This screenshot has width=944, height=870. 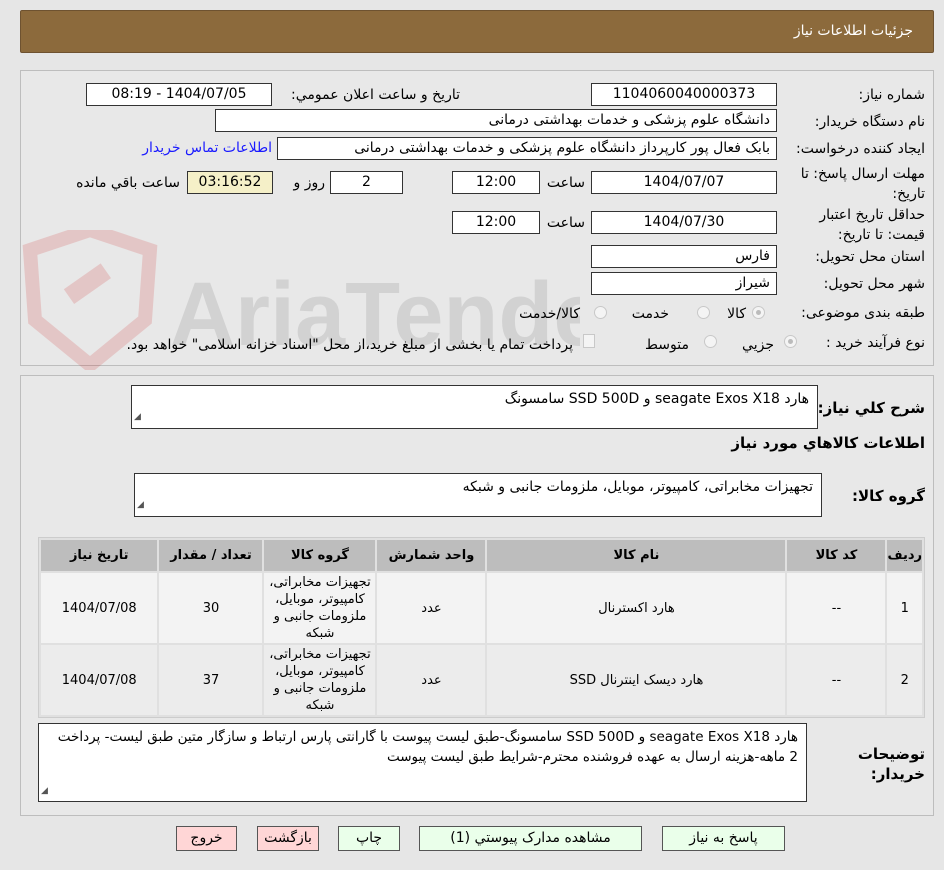 What do you see at coordinates (904, 555) in the screenshot?
I see `col-row: رديف` at bounding box center [904, 555].